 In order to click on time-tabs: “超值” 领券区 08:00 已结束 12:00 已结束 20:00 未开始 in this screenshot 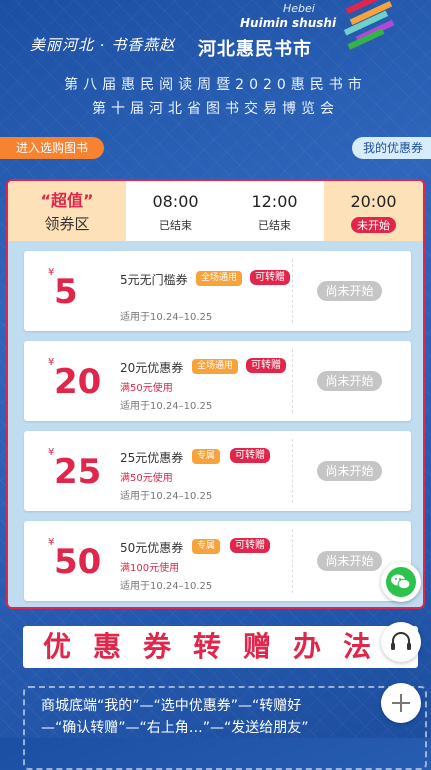, I will do `click(215, 211)`.